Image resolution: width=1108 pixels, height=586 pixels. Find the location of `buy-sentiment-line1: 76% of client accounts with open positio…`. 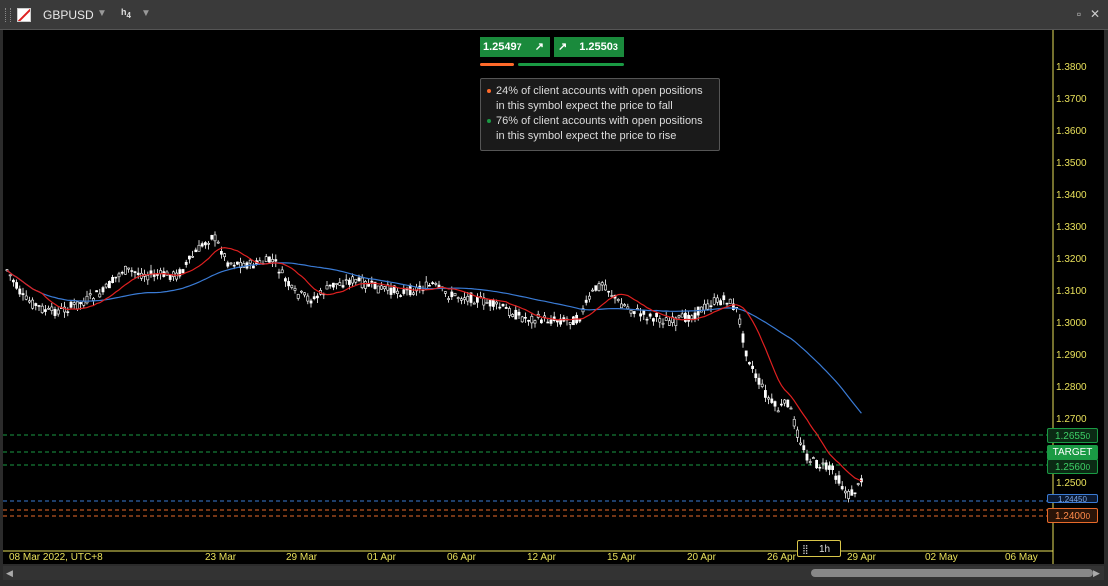

buy-sentiment-line1: 76% of client accounts with open positio… is located at coordinates (599, 121).